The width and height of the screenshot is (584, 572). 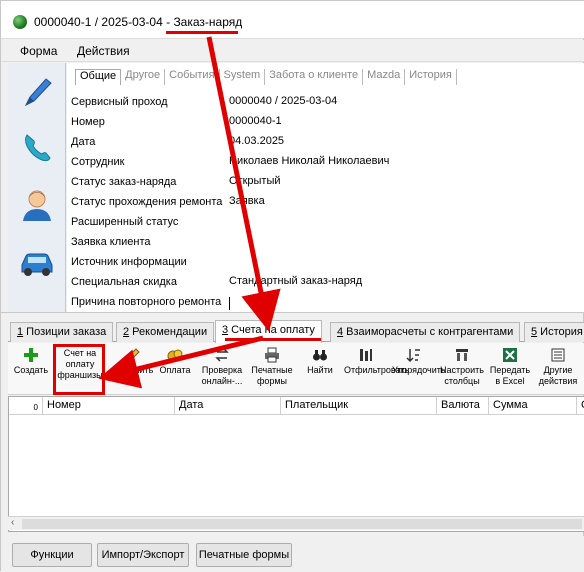 I want to click on payment-button: Оплата, so click(x=175, y=368).